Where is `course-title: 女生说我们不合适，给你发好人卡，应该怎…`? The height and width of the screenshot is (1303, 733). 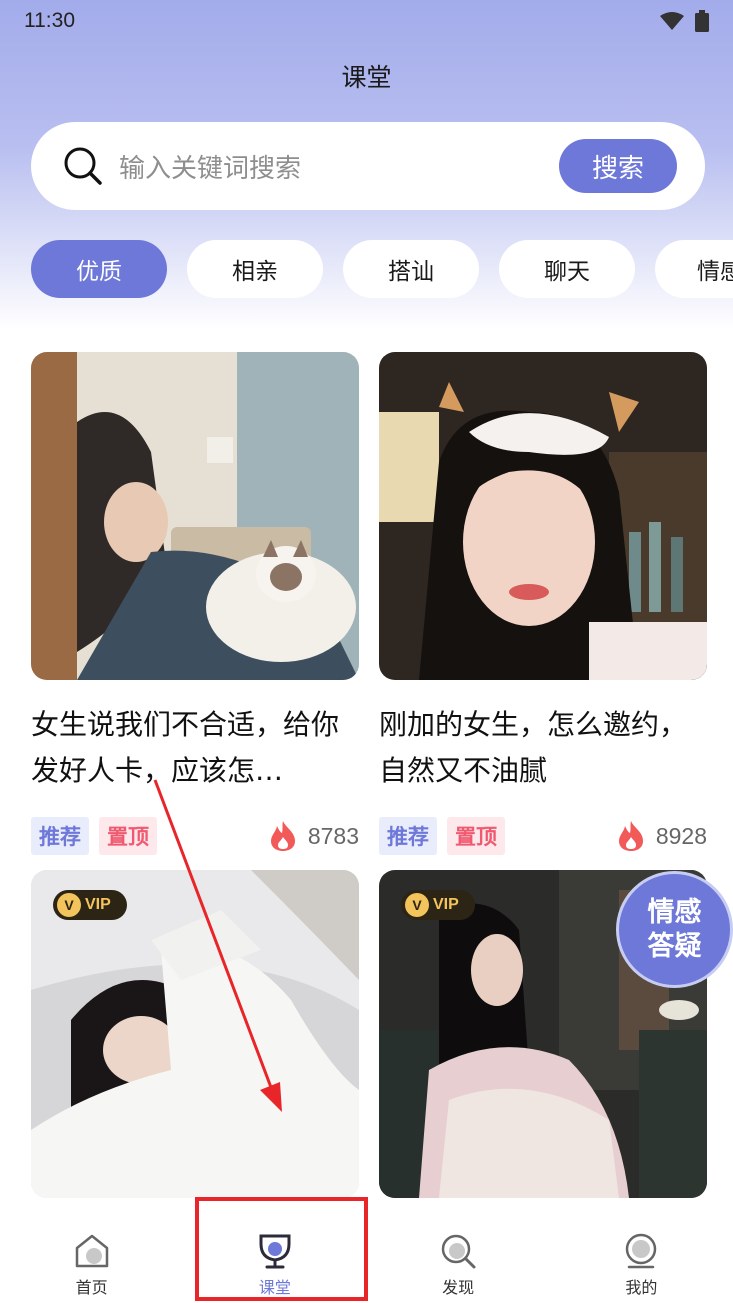
course-title: 女生说我们不合适，给你发好人卡，应该怎… is located at coordinates (195, 748).